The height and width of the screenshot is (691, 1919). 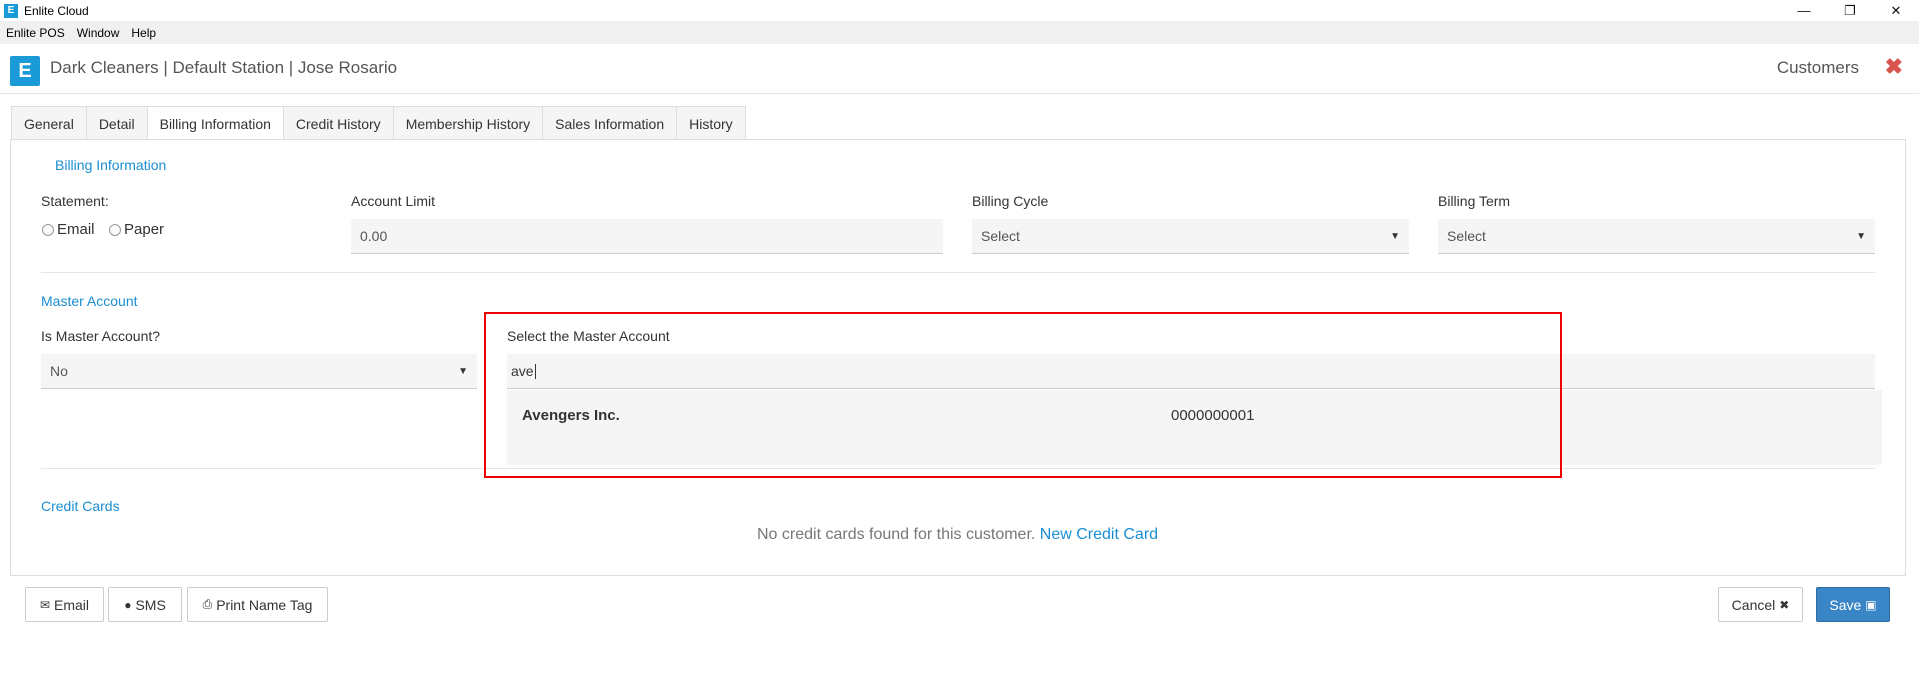 I want to click on billing-section-title: Billing Information, so click(x=111, y=165).